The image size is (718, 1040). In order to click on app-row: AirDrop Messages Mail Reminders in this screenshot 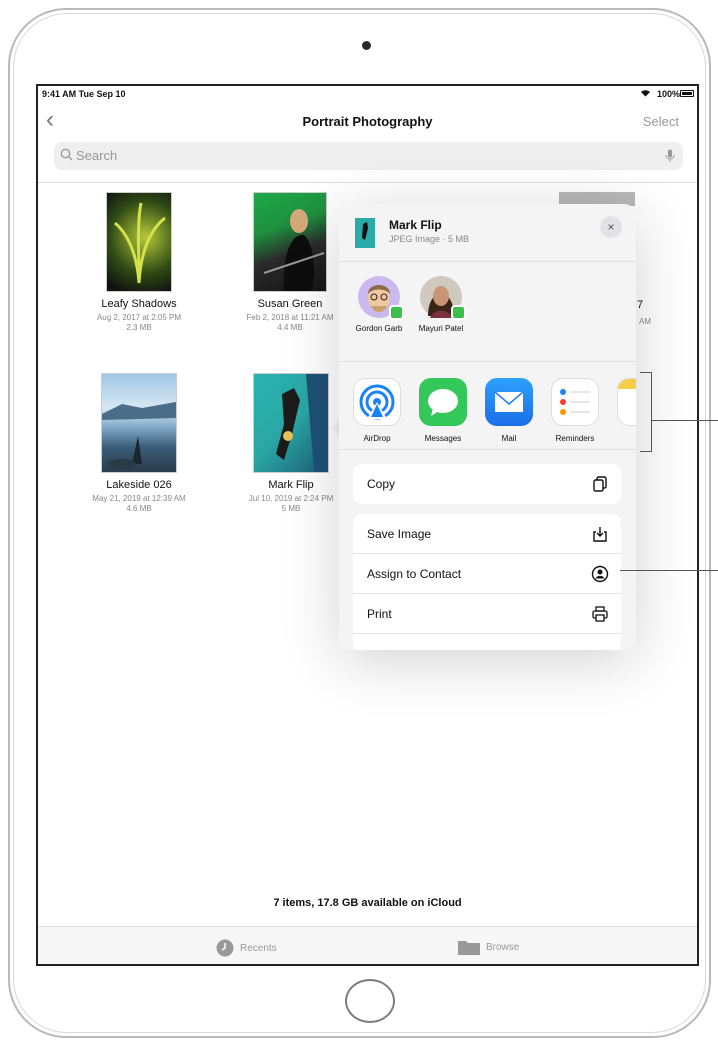, I will do `click(487, 406)`.